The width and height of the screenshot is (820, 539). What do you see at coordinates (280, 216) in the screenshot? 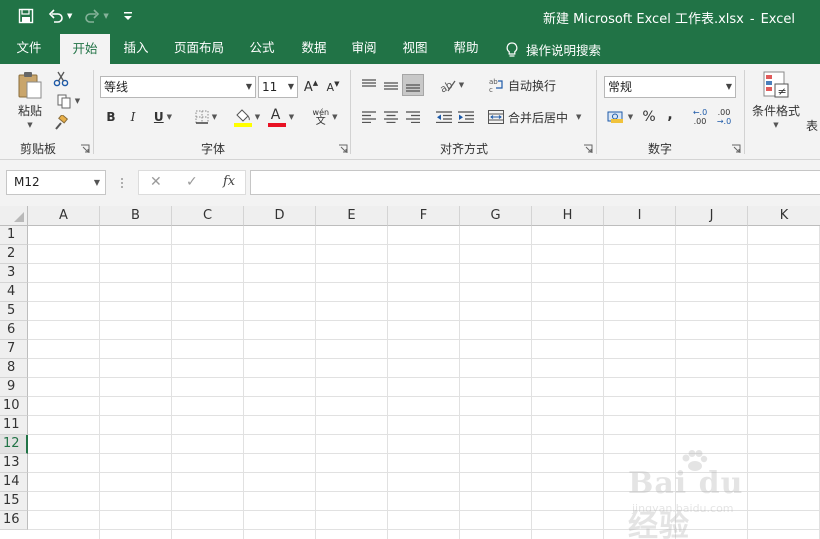
I see `column-header: D` at bounding box center [280, 216].